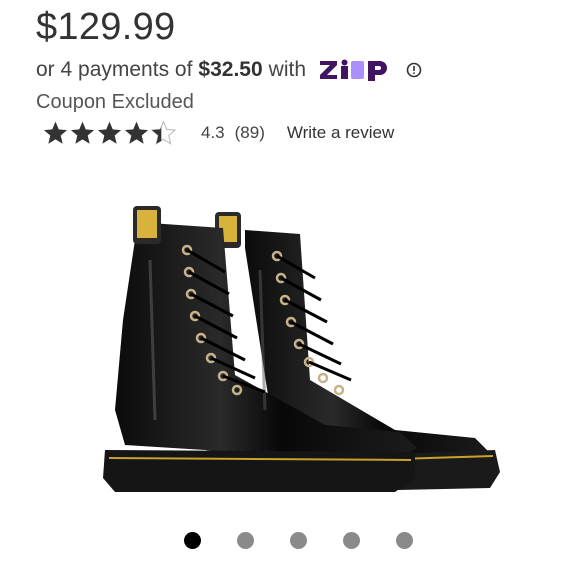 This screenshot has width=580, height=579. I want to click on info-icon, so click(414, 70).